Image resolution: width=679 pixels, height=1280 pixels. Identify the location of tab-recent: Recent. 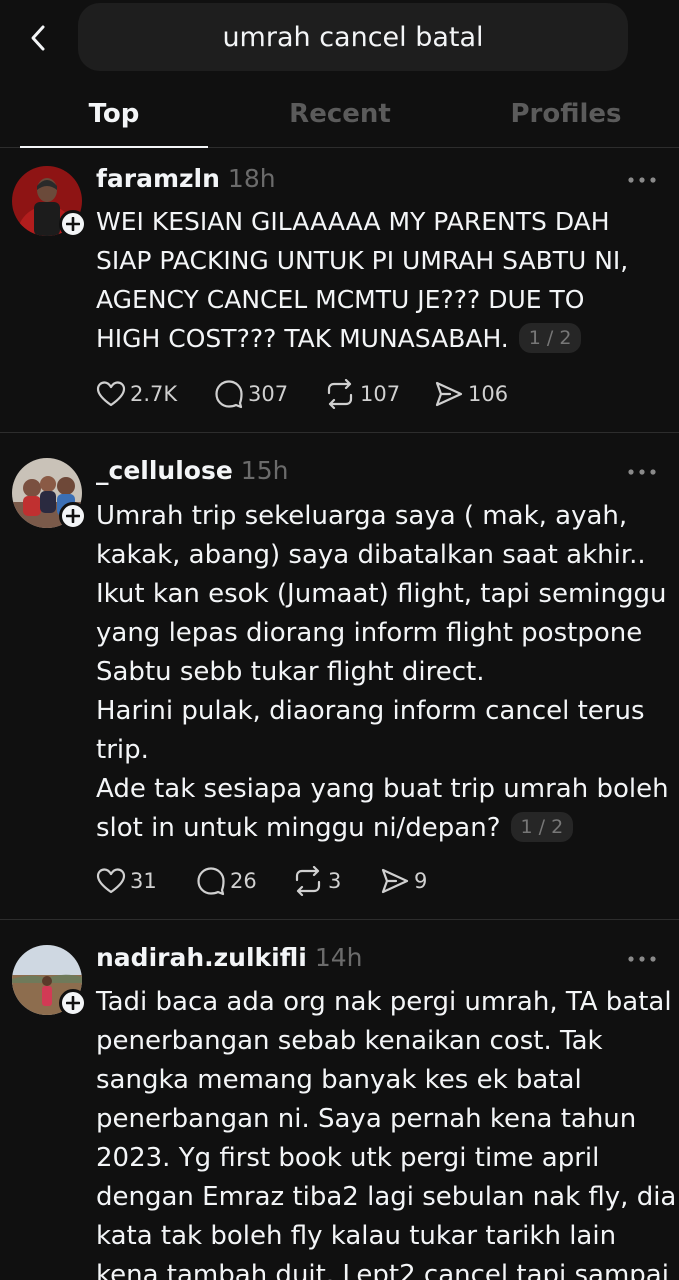
(340, 114).